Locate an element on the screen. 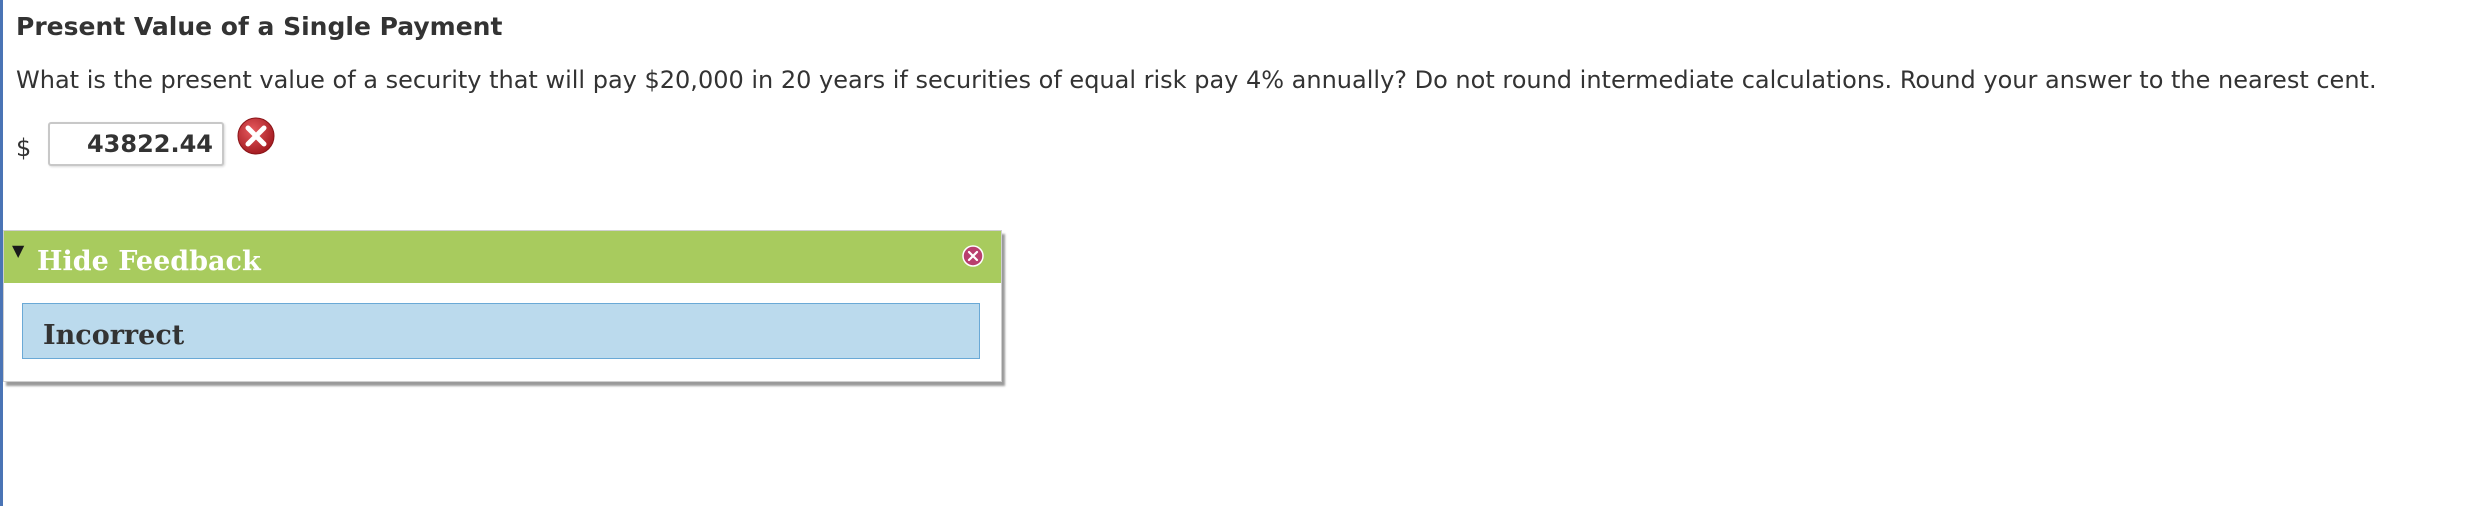  close-icon is located at coordinates (973, 256).